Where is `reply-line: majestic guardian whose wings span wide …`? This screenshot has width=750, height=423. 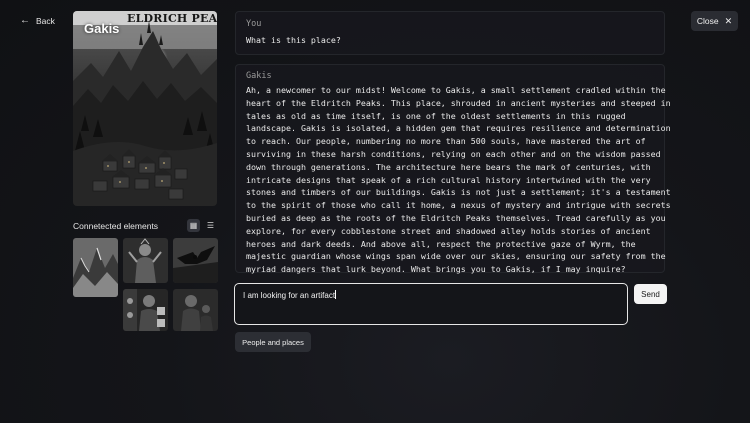 reply-line: majestic guardian whose wings span wide … is located at coordinates (456, 256).